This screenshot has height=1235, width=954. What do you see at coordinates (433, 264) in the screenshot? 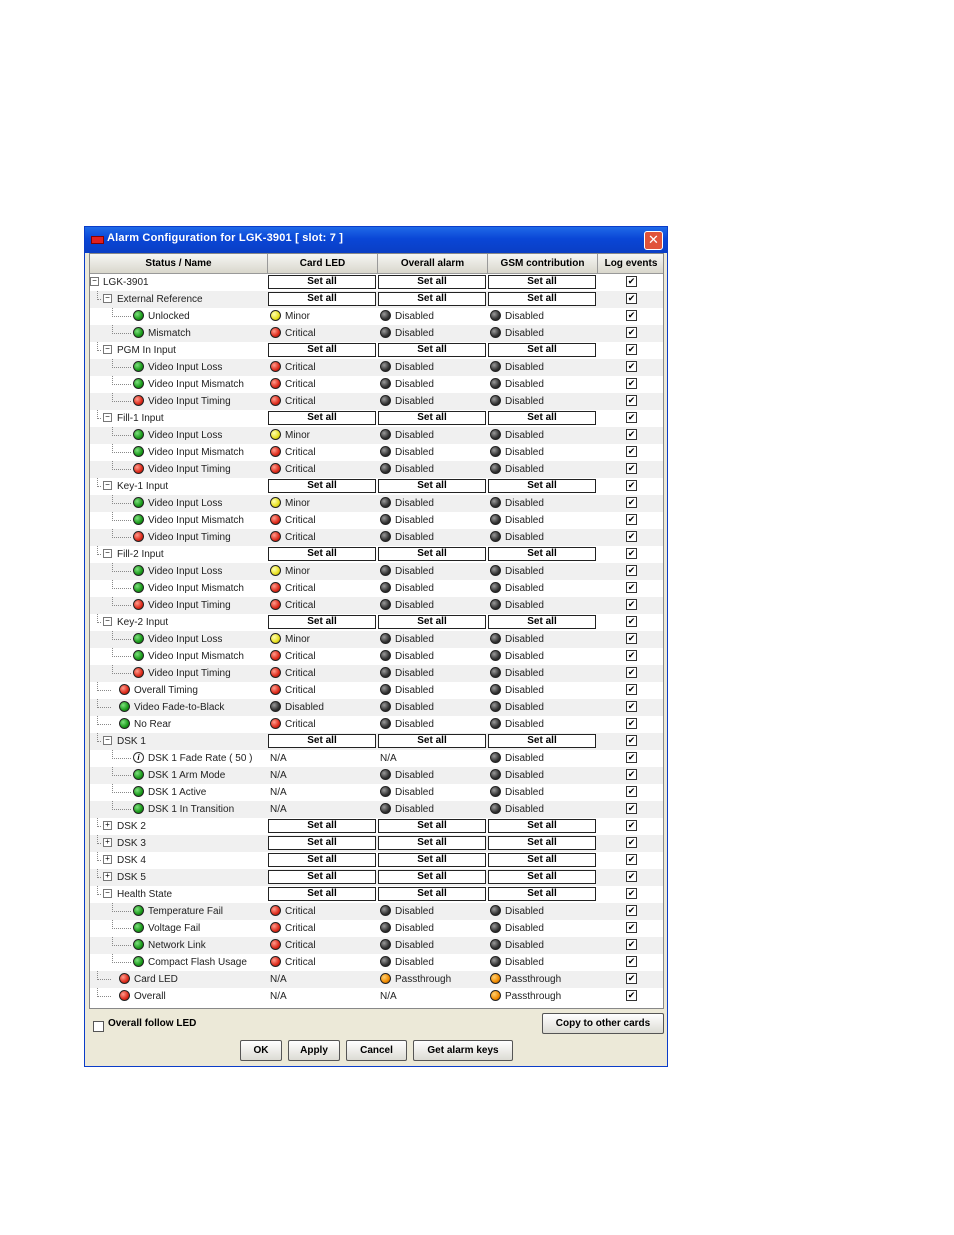
I see `header-overall-alarm: Overall alarm` at bounding box center [433, 264].